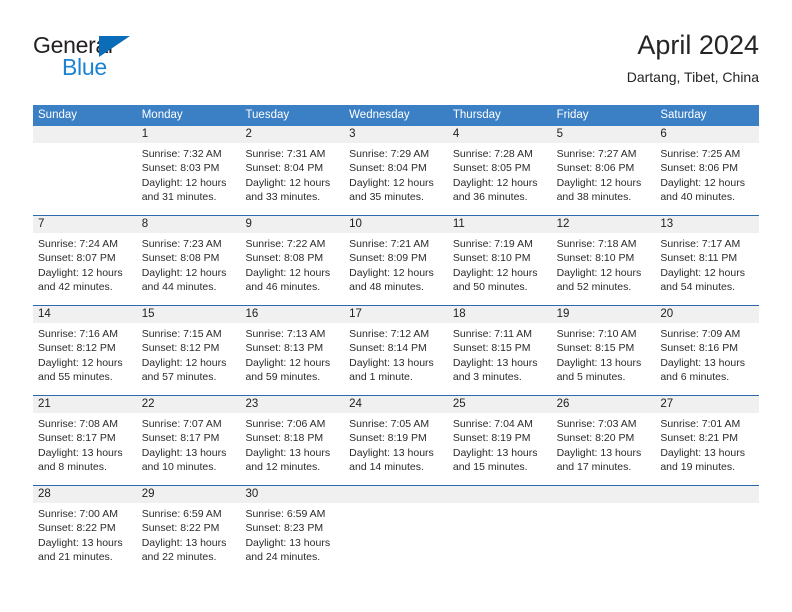 The image size is (792, 612). What do you see at coordinates (388, 438) in the screenshot?
I see `sunset-text: Sunset: 8:19 PM` at bounding box center [388, 438].